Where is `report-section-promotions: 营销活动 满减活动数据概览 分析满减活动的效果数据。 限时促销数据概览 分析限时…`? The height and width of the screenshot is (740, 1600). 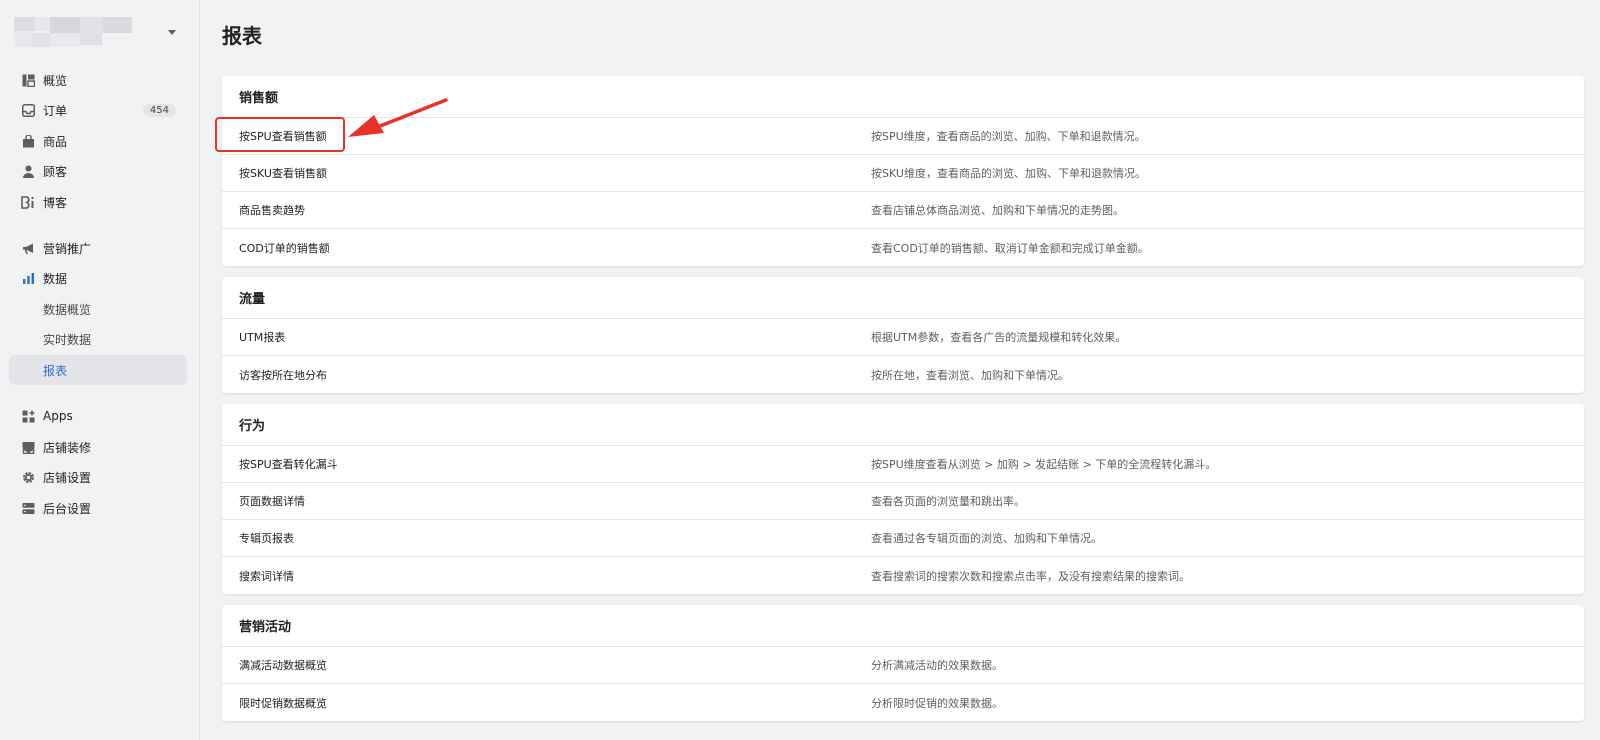
report-section-promotions: 营销活动 满减活动数据概览 分析满减活动的效果数据。 限时促销数据概览 分析限时… is located at coordinates (903, 663).